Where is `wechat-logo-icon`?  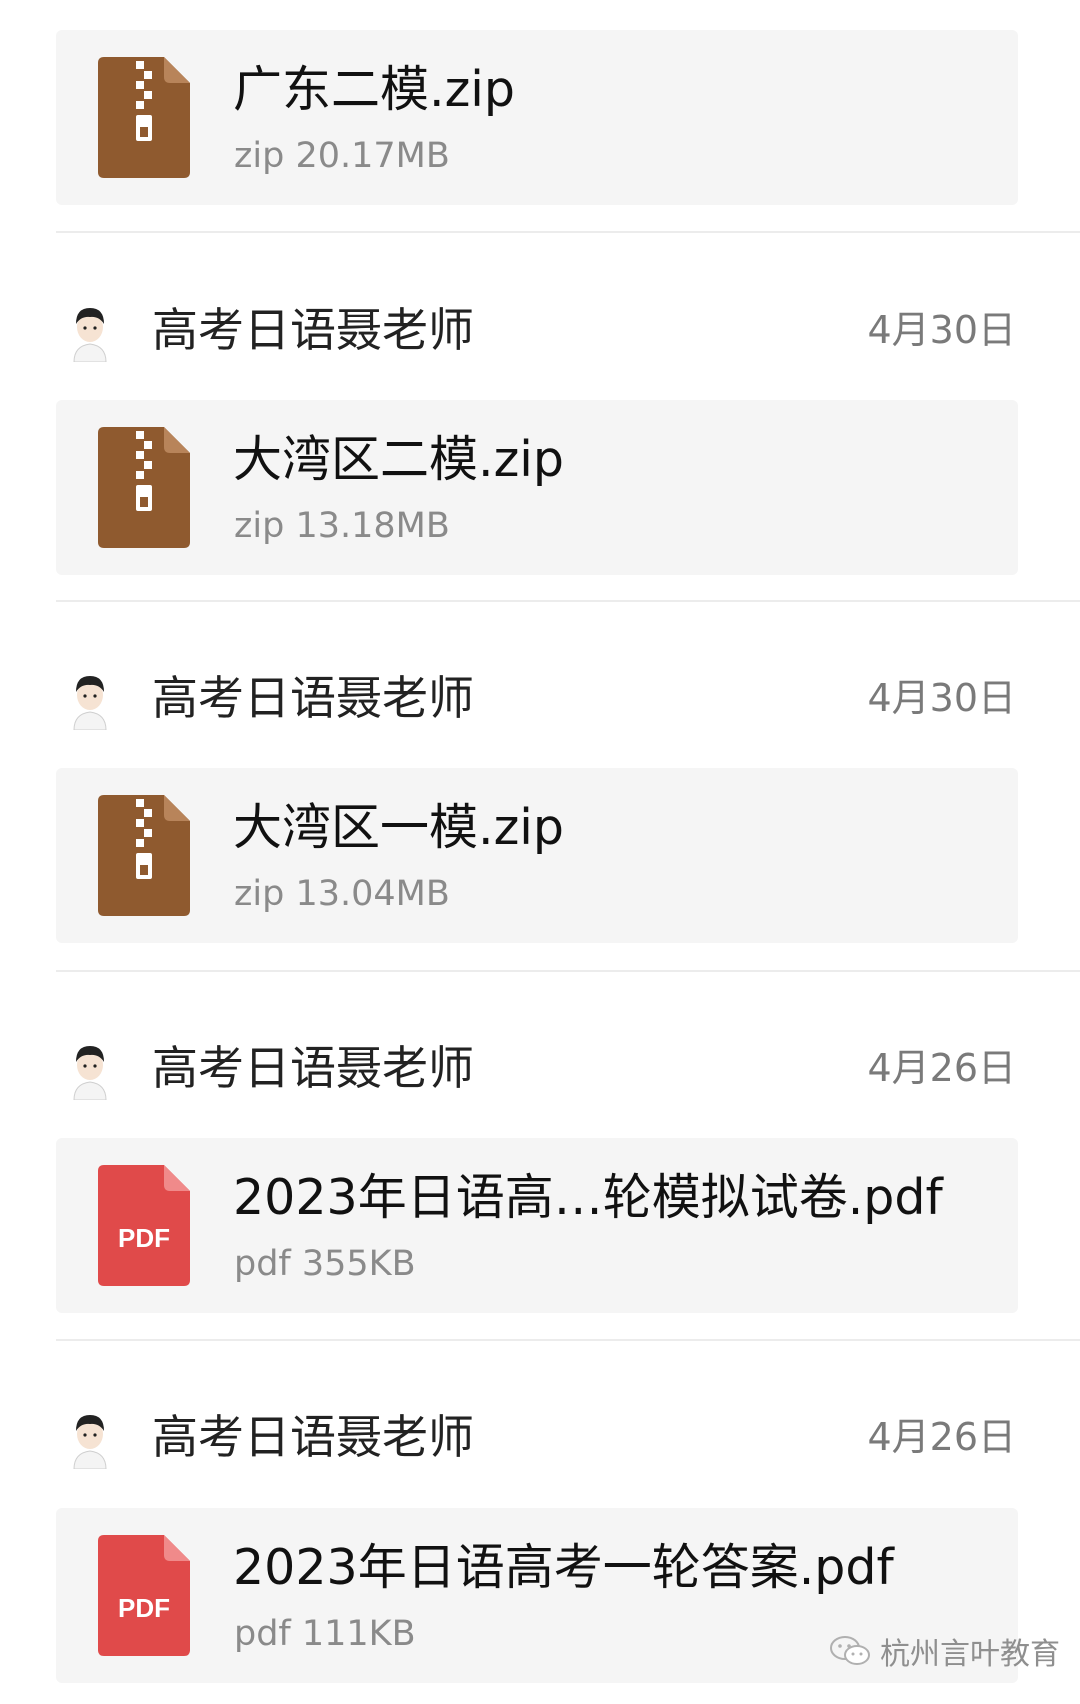
wechat-logo-icon is located at coordinates (850, 1650).